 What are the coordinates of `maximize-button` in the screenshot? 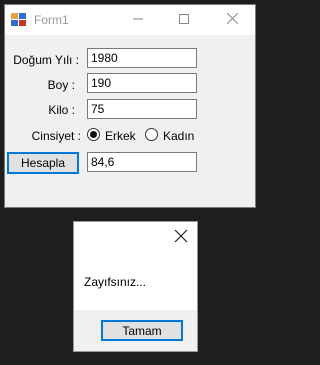 It's located at (184, 20).